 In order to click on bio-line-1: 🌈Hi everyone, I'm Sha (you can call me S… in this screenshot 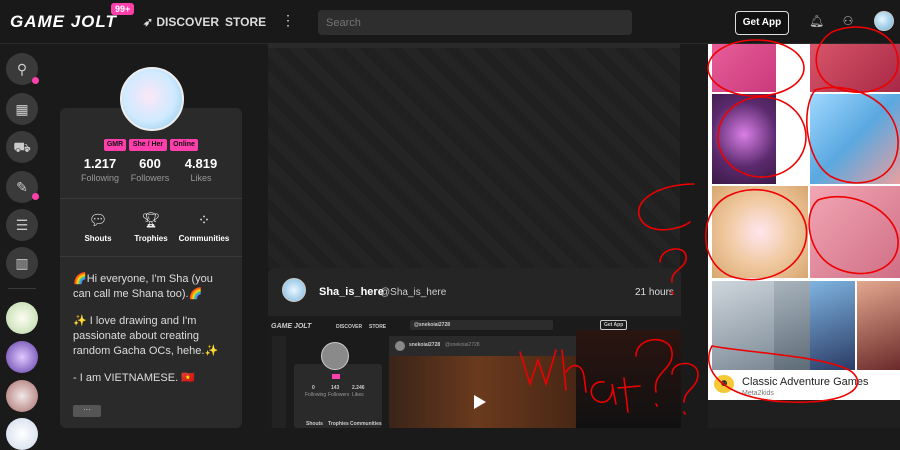, I will do `click(143, 286)`.